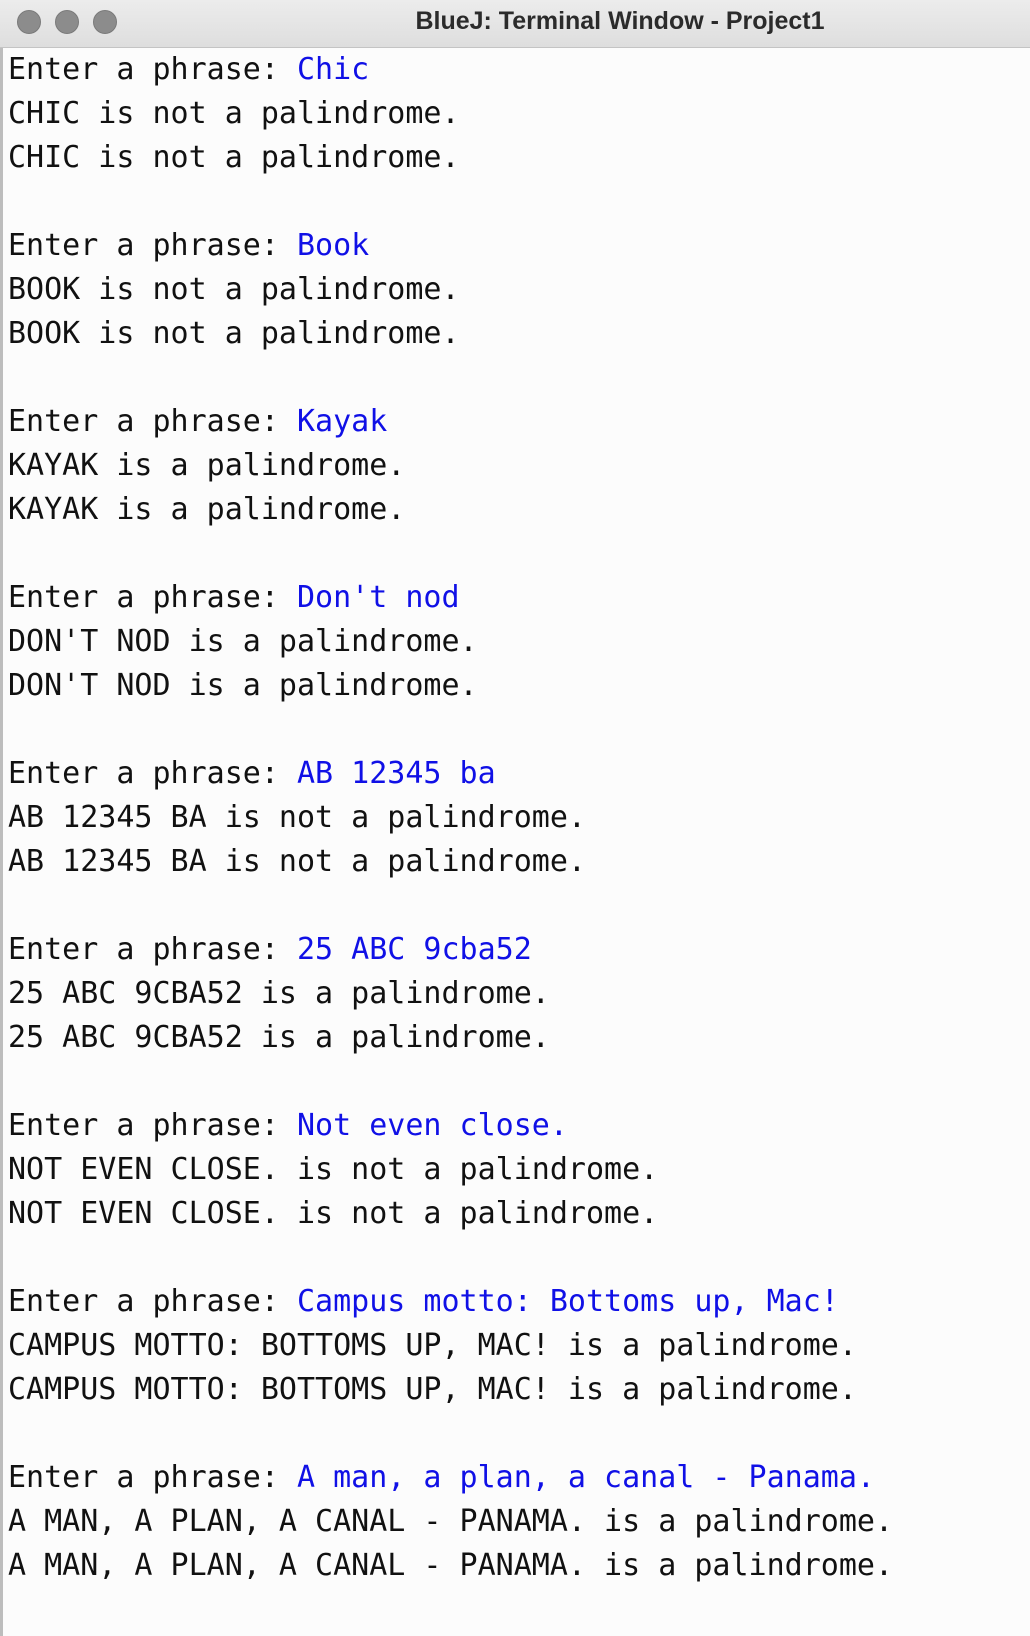  I want to click on prompt-line: Enter a phrase: Not even close., so click(513, 1126).